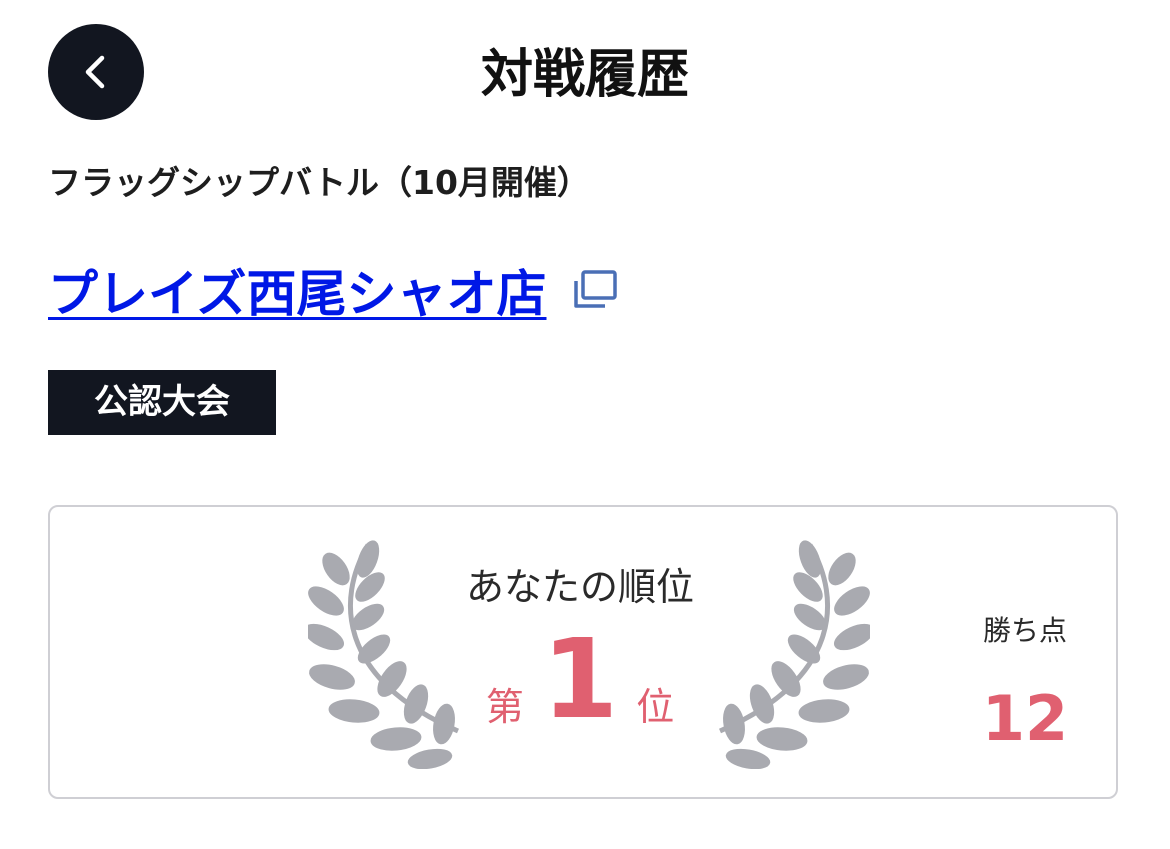 The width and height of the screenshot is (1170, 849). I want to click on rank-value: 1, so click(580, 679).